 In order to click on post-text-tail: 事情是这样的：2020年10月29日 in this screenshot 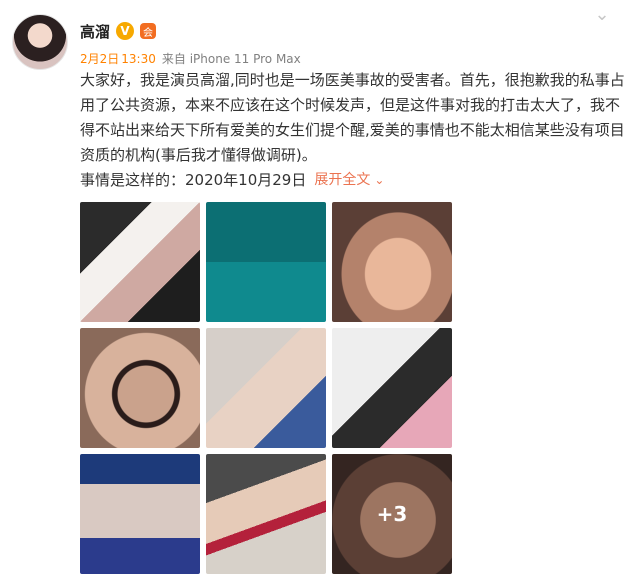, I will do `click(193, 180)`.